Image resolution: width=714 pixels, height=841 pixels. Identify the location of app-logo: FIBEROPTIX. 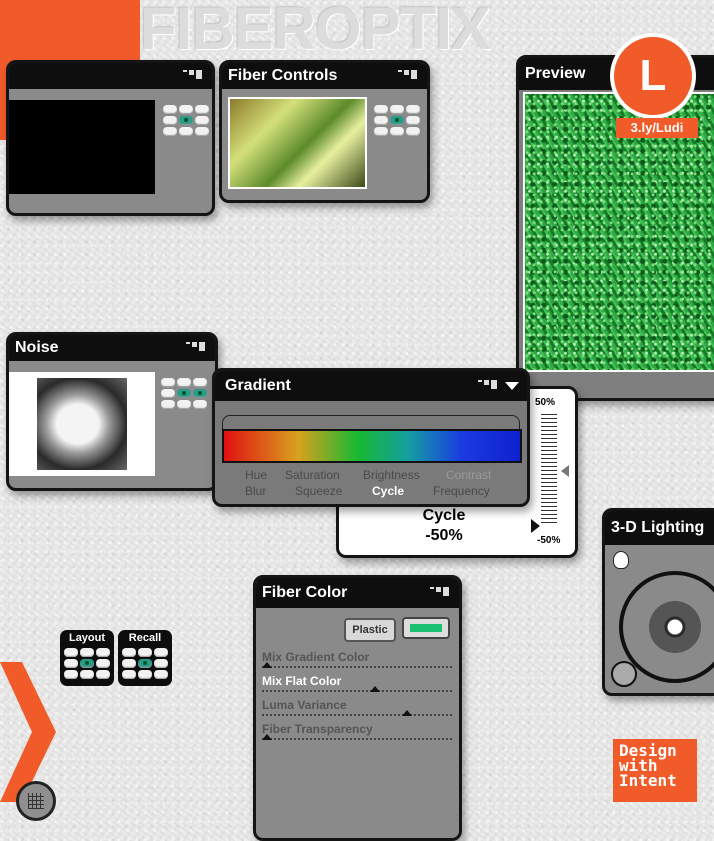
(315, 31).